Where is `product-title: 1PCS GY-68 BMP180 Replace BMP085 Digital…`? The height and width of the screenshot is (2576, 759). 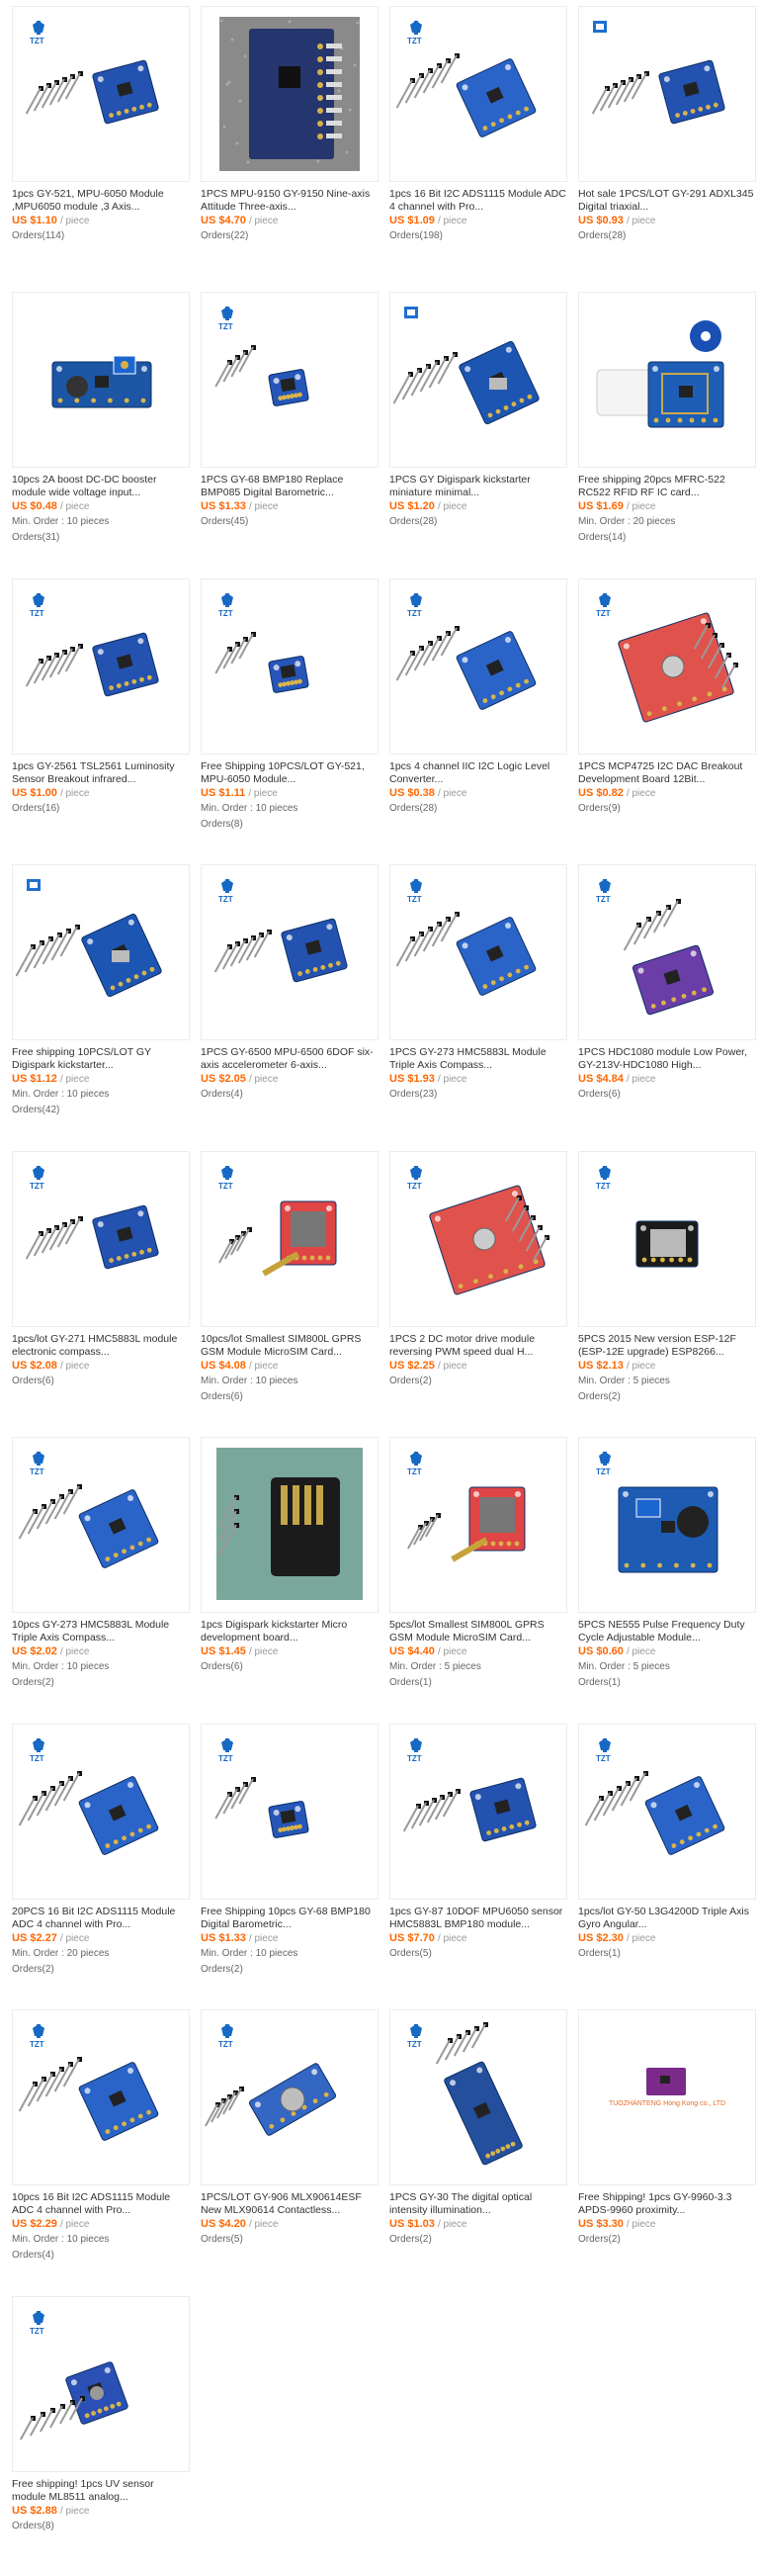
product-title: 1PCS GY-68 BMP180 Replace BMP085 Digital… is located at coordinates (290, 486).